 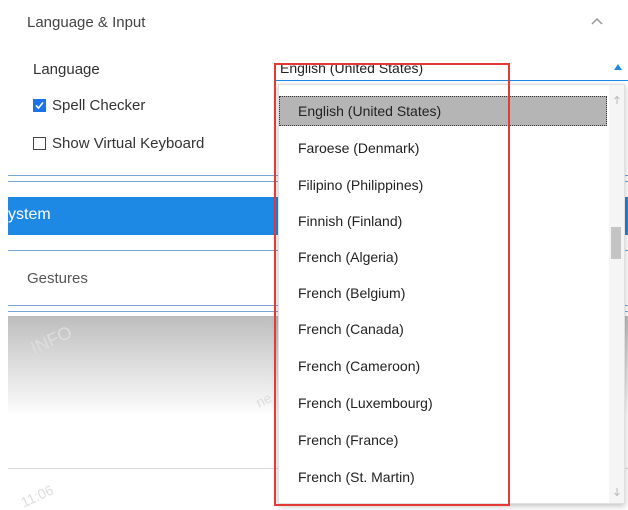 What do you see at coordinates (66, 69) in the screenshot?
I see `language-label: Language` at bounding box center [66, 69].